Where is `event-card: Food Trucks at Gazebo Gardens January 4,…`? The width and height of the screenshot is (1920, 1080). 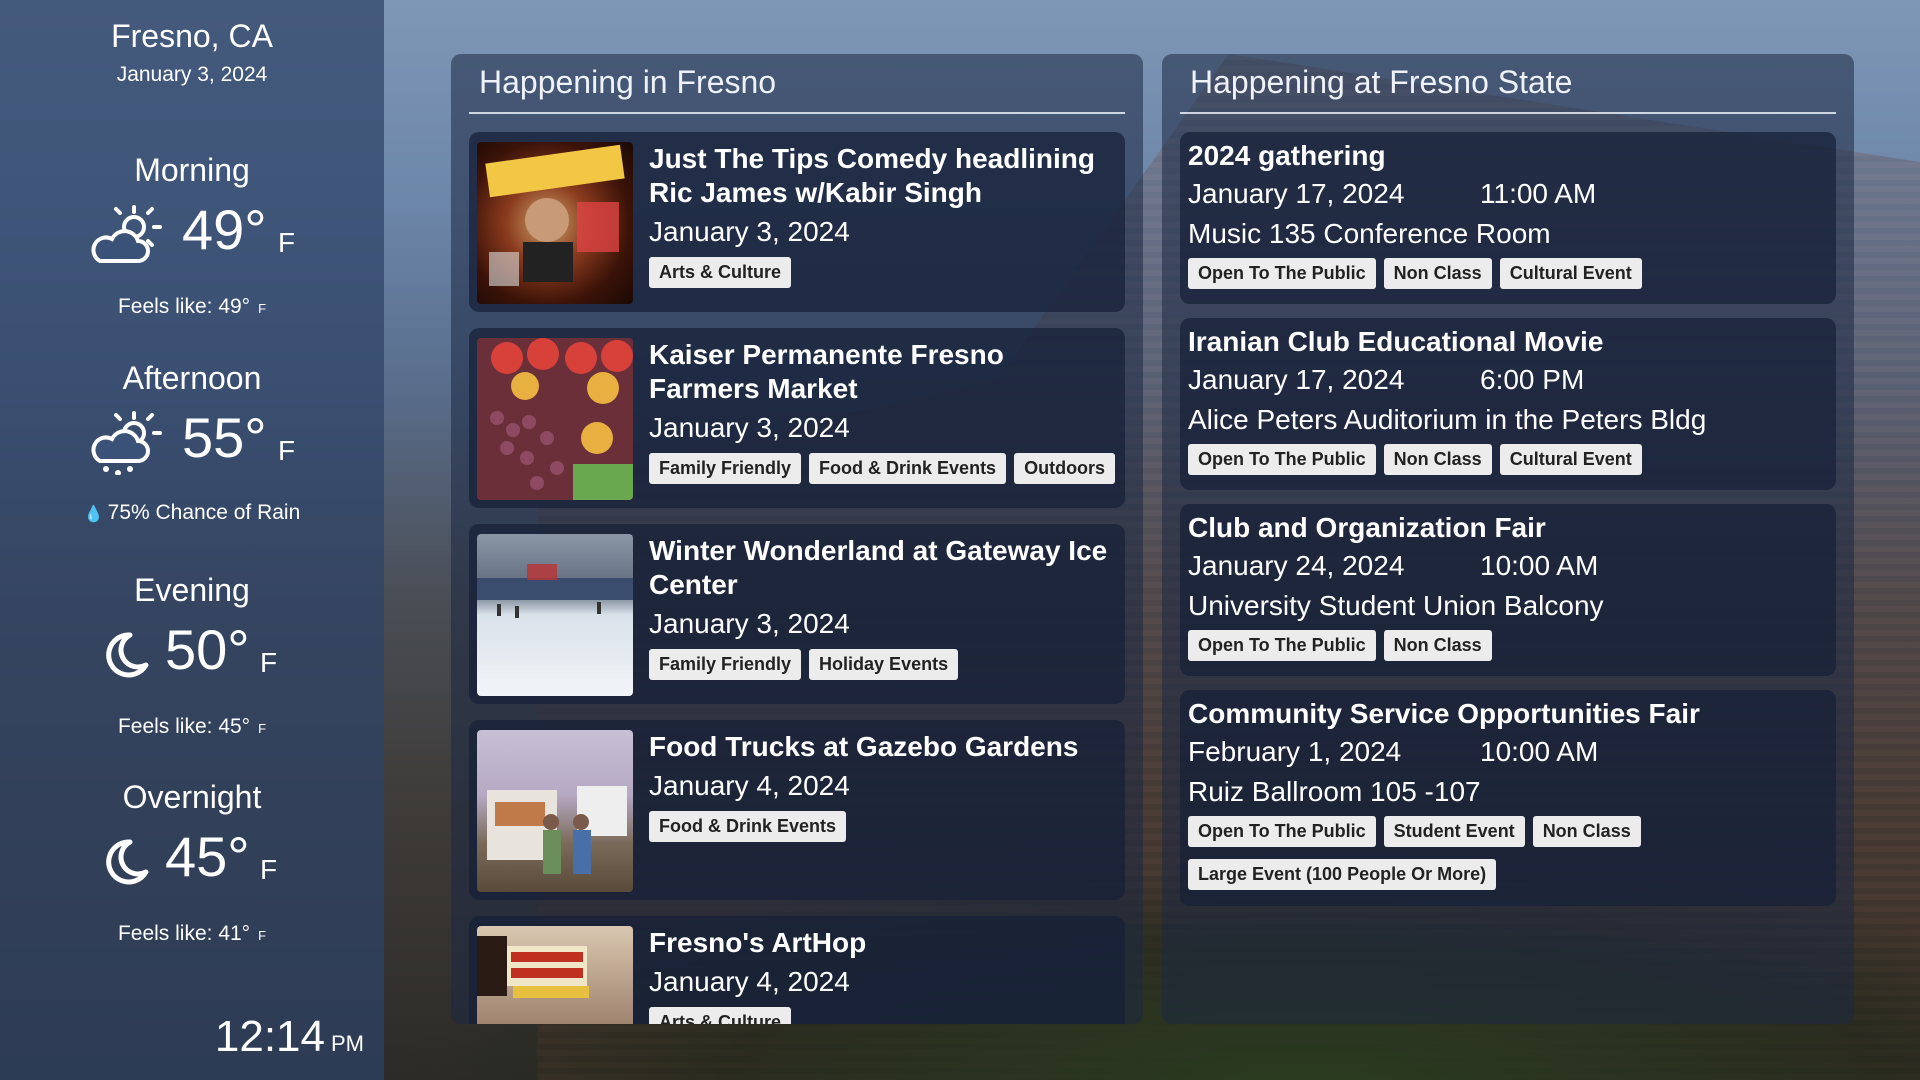
event-card: Food Trucks at Gazebo Gardens January 4,… is located at coordinates (797, 810).